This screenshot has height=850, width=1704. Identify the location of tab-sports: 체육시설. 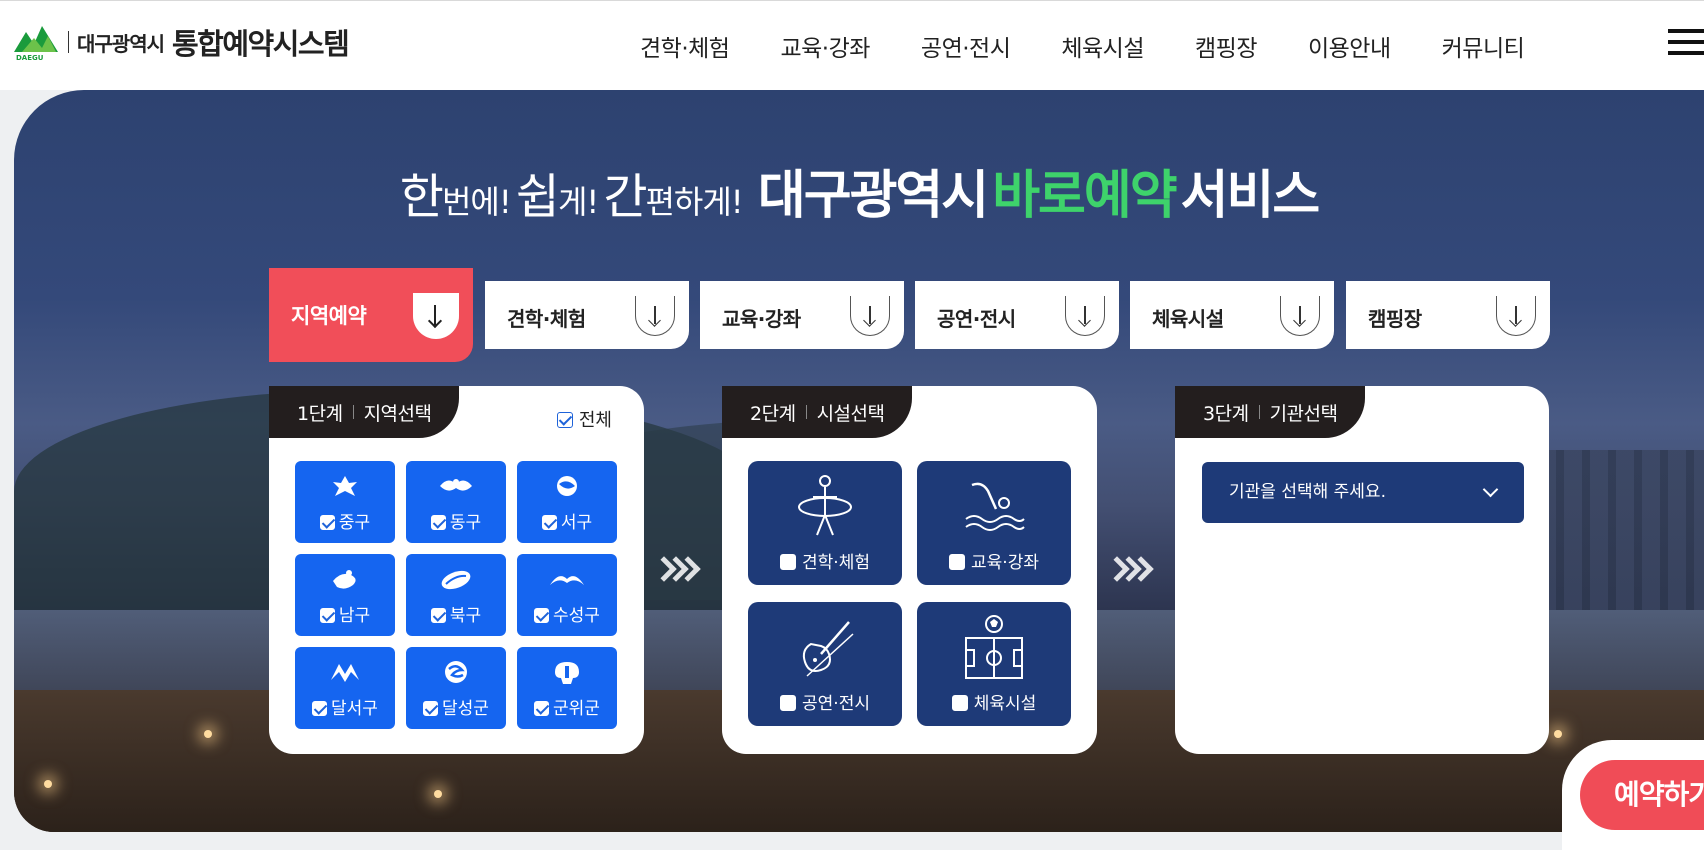
(1232, 315).